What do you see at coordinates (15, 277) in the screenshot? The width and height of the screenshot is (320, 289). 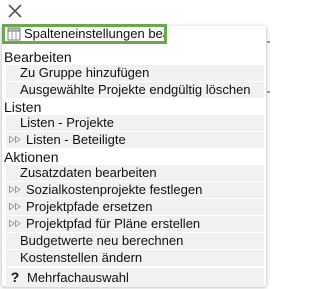 I see `help-icon: ?` at bounding box center [15, 277].